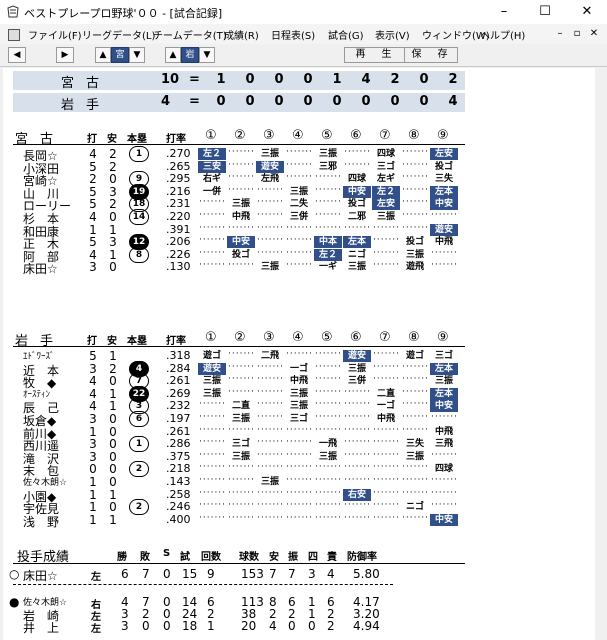 The width and height of the screenshot is (607, 640). Describe the element at coordinates (560, 34) in the screenshot. I see `mdi-minimize-button: –` at that location.